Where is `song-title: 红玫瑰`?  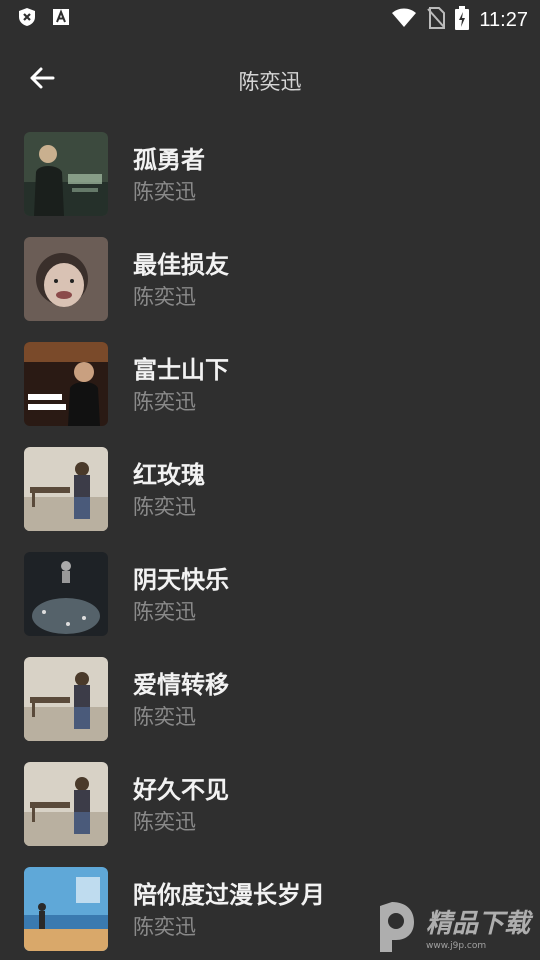 song-title: 红玫瑰 is located at coordinates (169, 475).